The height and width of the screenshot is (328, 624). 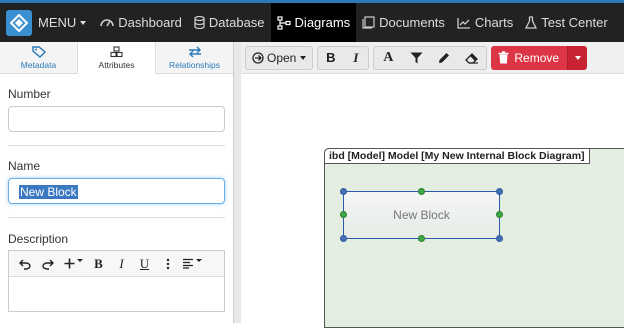 I want to click on tab-relationships-label: Relationships, so click(x=194, y=64).